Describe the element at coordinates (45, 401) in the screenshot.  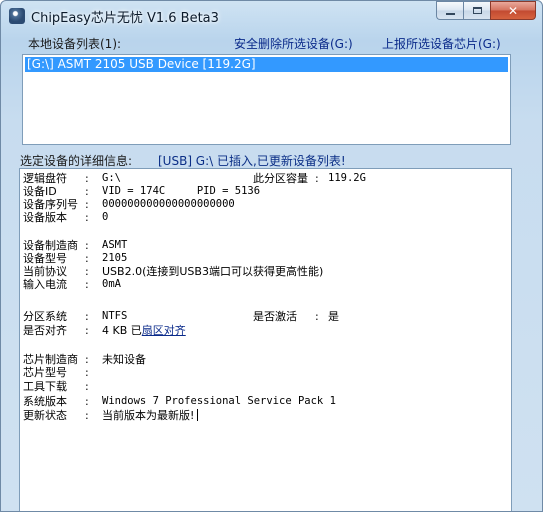
I see `row-key: 系统版本` at that location.